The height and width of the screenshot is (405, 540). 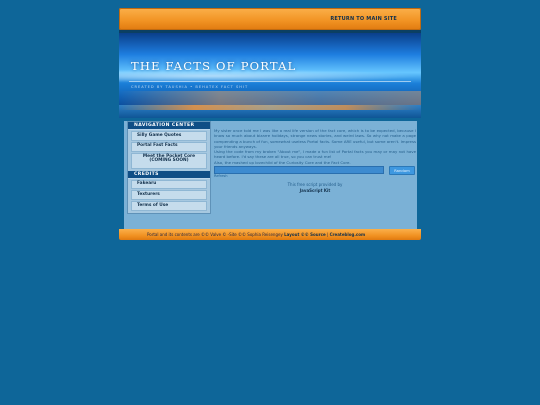 What do you see at coordinates (190, 87) in the screenshot?
I see `site-subtitle: CREATED BY TAUSHIA • BEHATEX FACT SHIT` at bounding box center [190, 87].